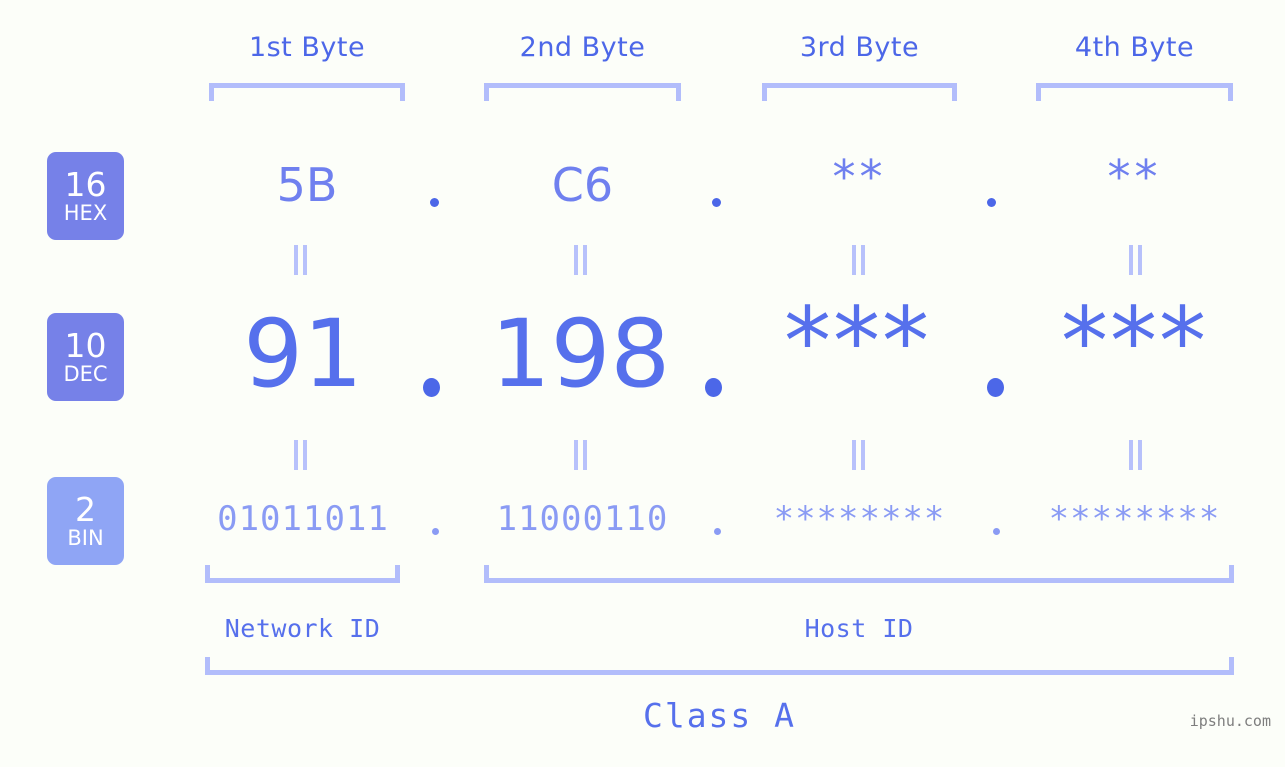  Describe the element at coordinates (1230, 721) in the screenshot. I see `site-watermark: ipshu.com` at that location.